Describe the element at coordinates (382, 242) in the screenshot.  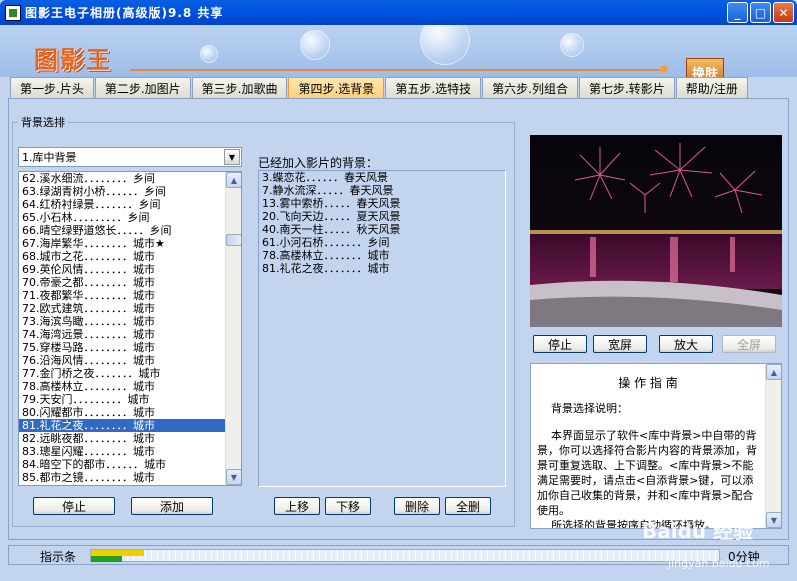
I see `list-item: 61.小河石桥．．．．．．．乡间` at that location.